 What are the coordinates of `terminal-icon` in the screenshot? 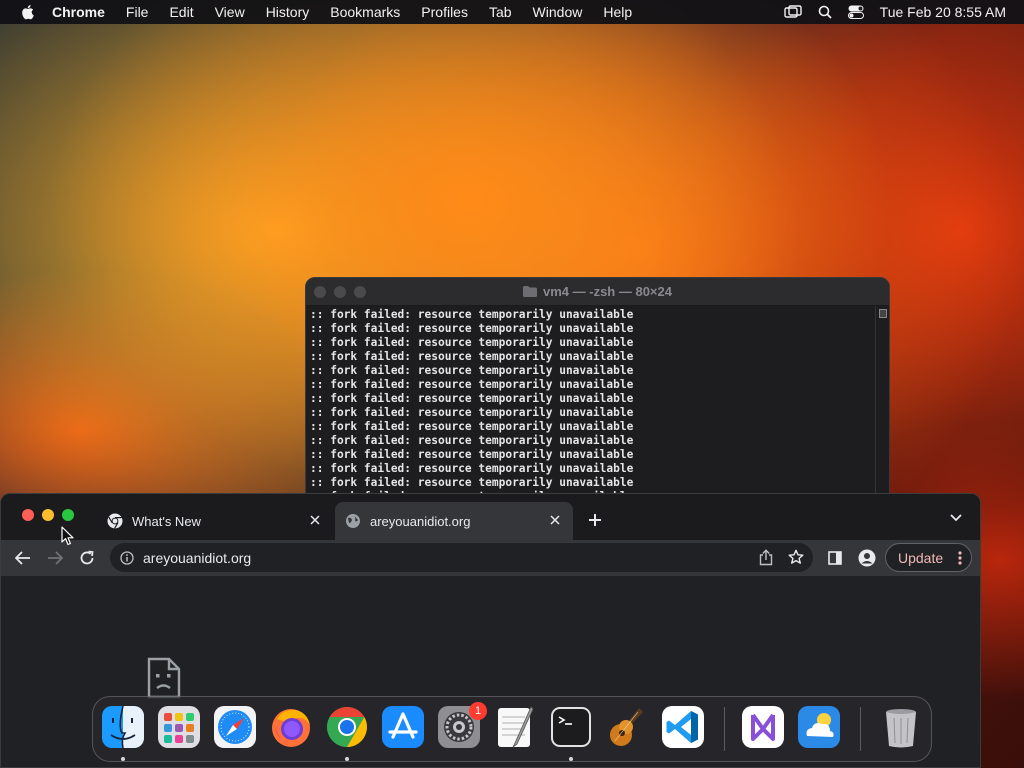 It's located at (571, 727).